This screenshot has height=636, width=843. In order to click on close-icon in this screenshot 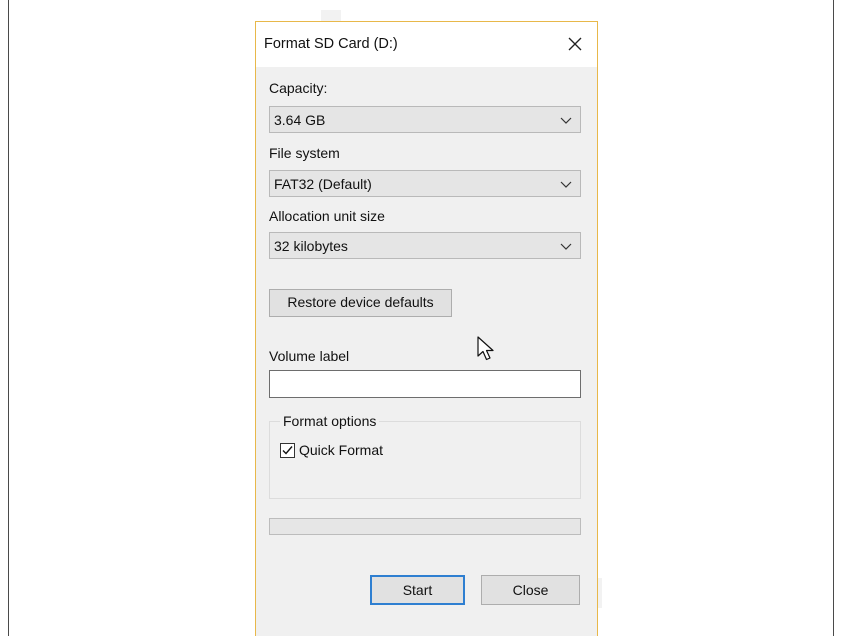, I will do `click(575, 45)`.